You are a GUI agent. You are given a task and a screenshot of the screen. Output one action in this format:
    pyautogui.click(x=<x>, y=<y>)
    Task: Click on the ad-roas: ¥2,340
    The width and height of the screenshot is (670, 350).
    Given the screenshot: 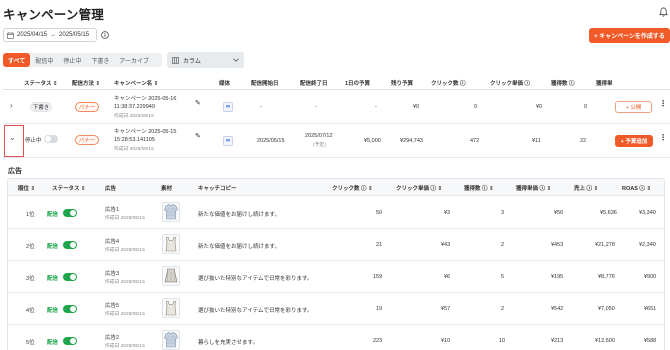 What is the action you would take?
    pyautogui.click(x=647, y=245)
    